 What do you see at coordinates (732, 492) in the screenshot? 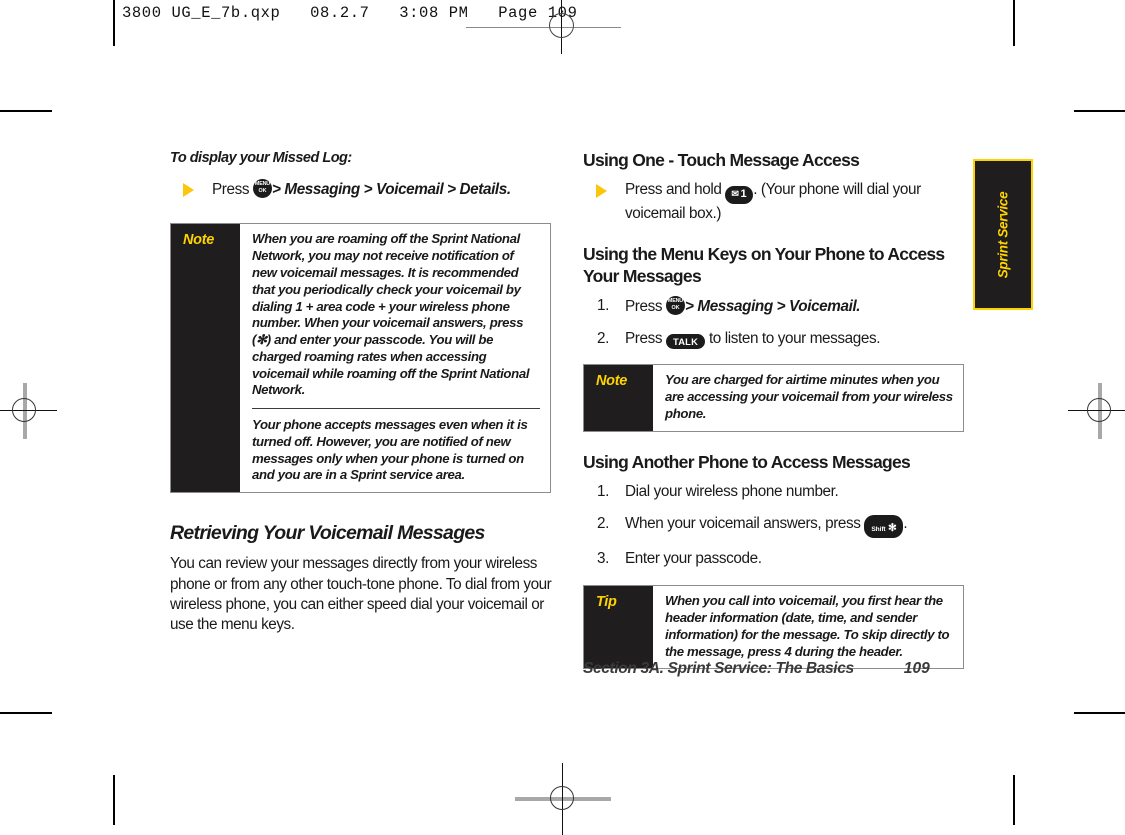
I see `step-text: Dial your wireless phone number.` at bounding box center [732, 492].